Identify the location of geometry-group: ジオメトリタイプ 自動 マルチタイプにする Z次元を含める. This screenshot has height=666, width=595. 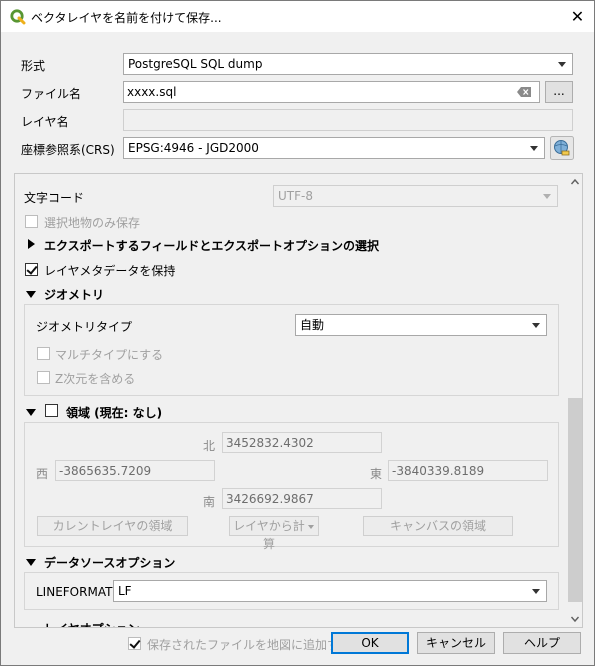
(291, 350).